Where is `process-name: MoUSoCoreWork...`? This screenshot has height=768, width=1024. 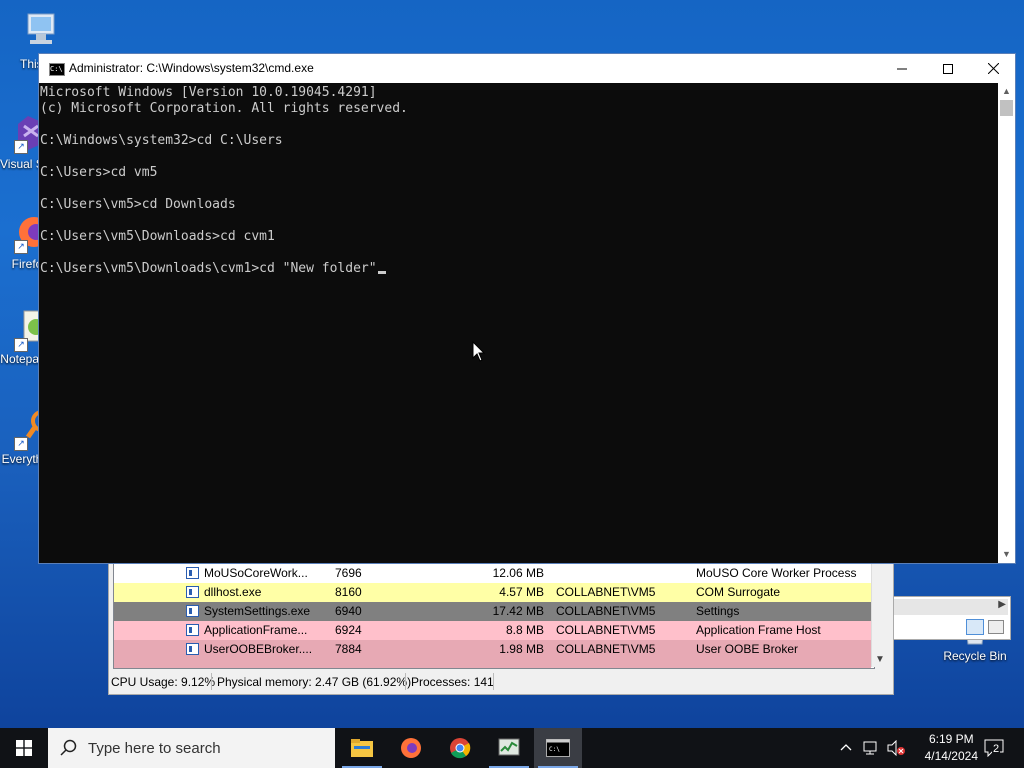
process-name: MoUSoCoreWork... is located at coordinates (256, 573).